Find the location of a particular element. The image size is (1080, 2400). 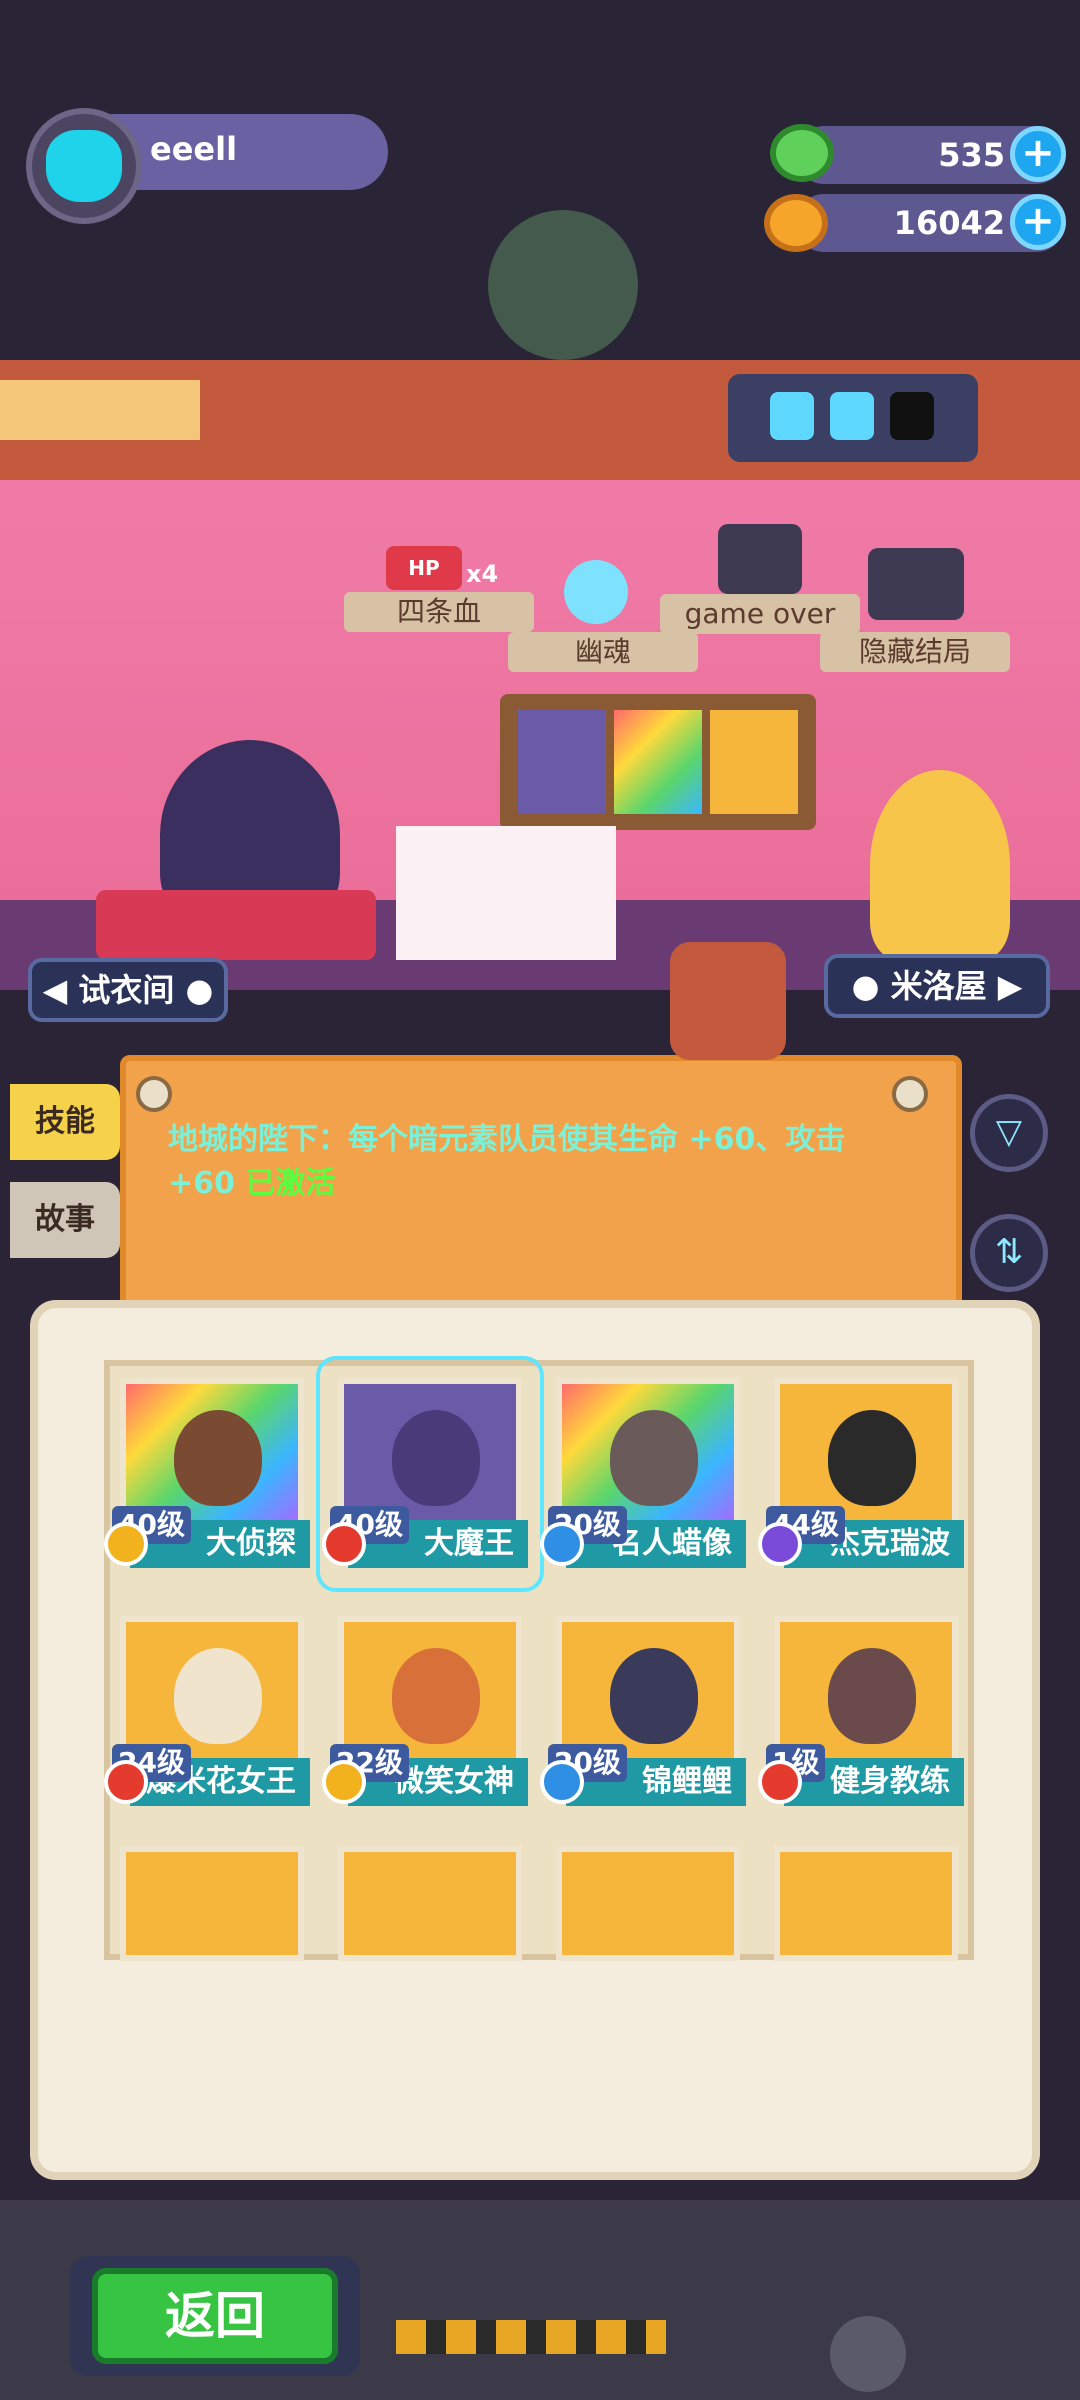

add-currency-button-1: + is located at coordinates (1038, 154).